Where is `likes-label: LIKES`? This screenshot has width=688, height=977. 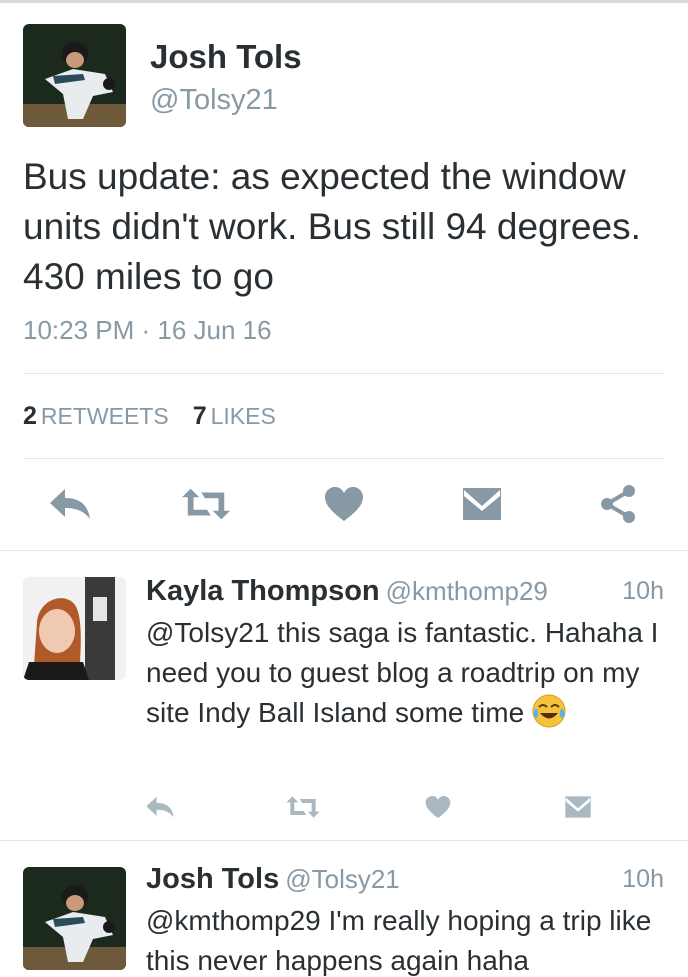
likes-label: LIKES is located at coordinates (243, 416).